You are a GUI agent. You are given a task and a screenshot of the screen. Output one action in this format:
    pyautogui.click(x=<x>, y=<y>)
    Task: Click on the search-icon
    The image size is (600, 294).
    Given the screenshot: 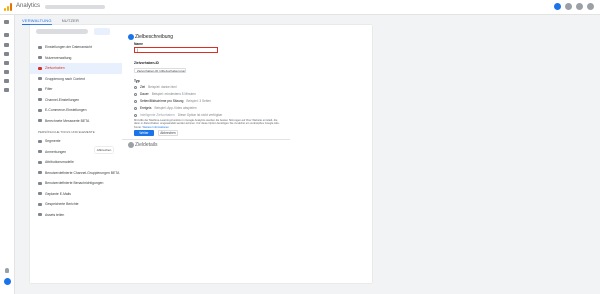 What is the action you would take?
    pyautogui.click(x=6, y=22)
    